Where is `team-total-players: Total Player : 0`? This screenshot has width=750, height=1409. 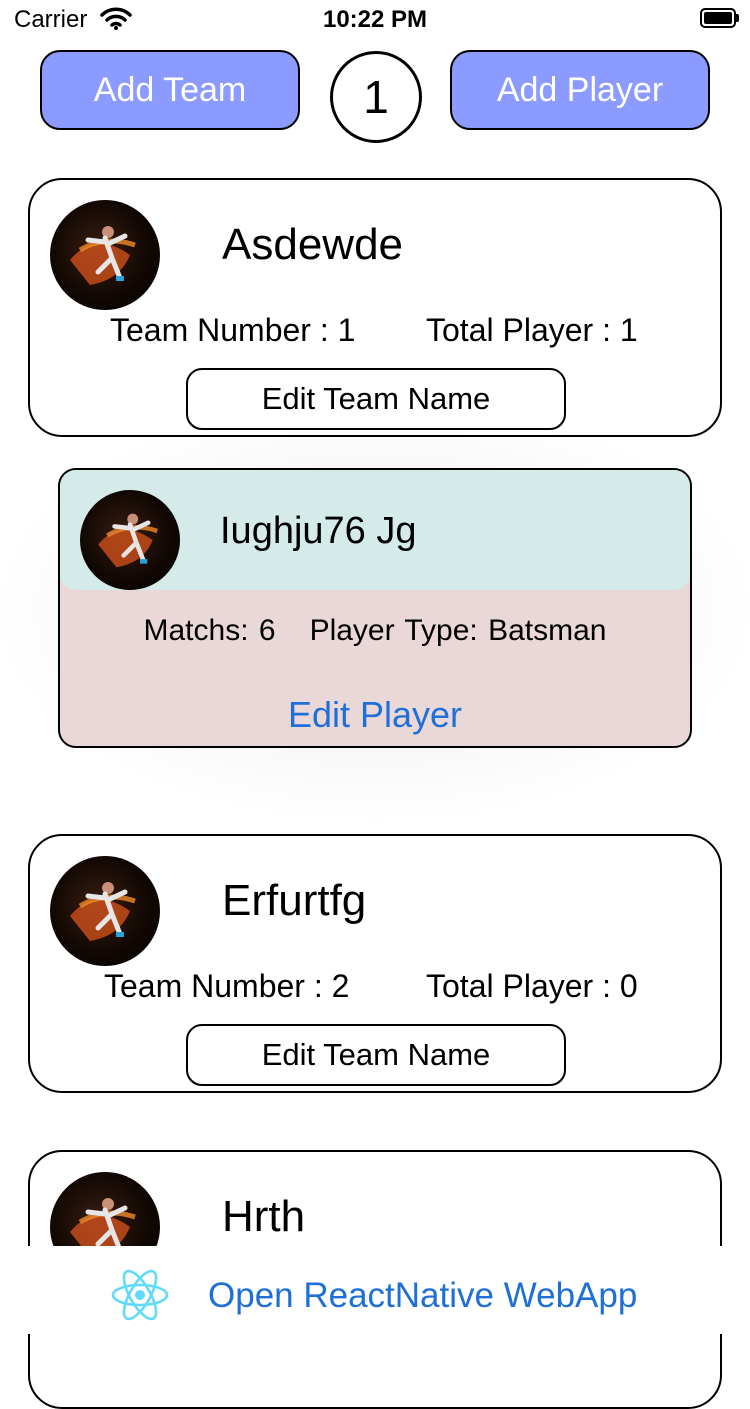
team-total-players: Total Player : 0 is located at coordinates (532, 986).